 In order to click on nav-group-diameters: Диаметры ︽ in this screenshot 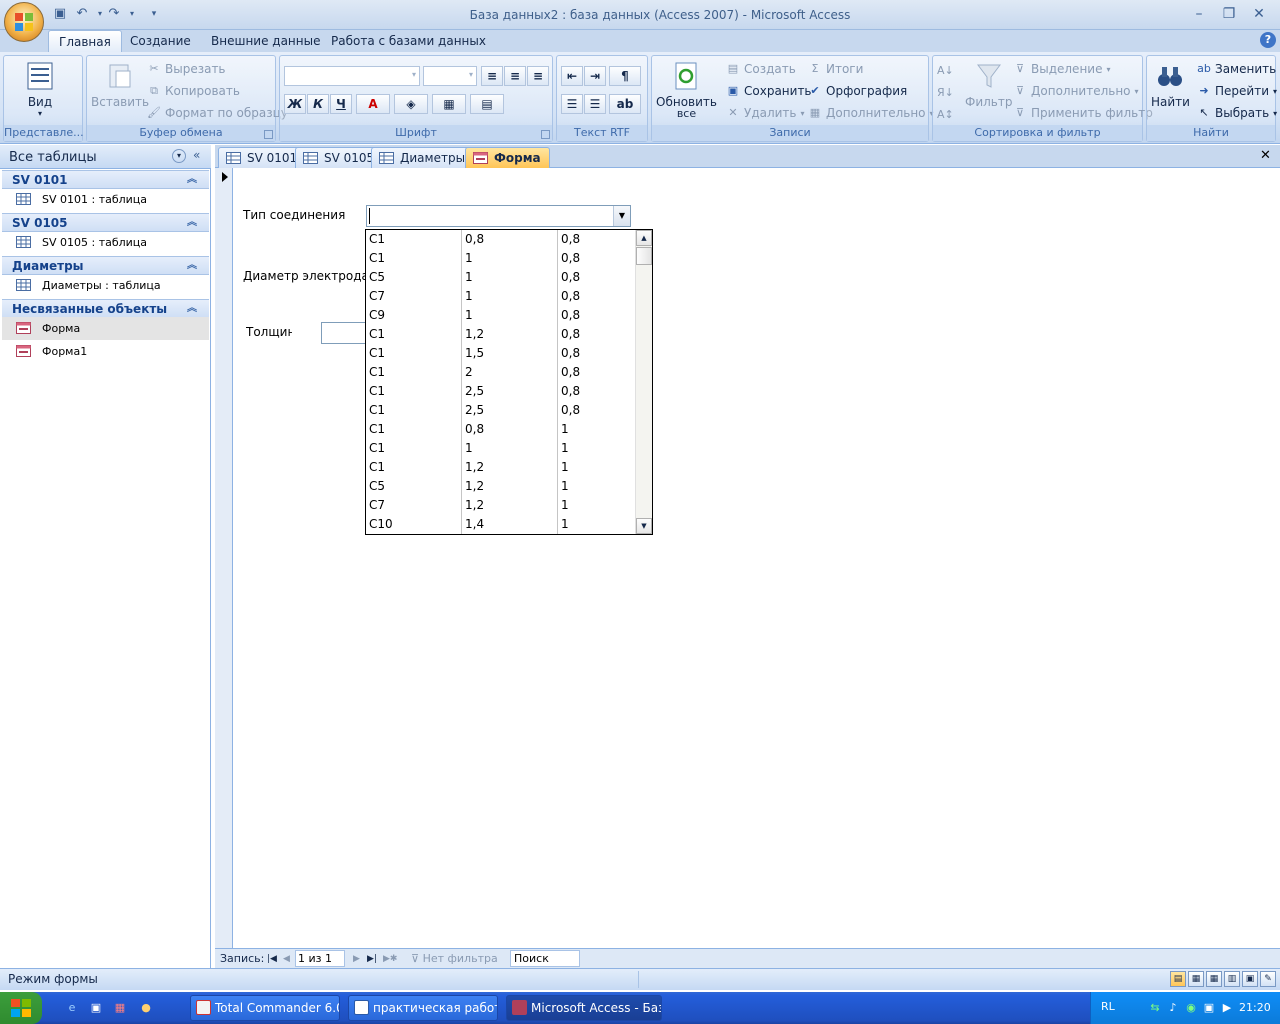, I will do `click(105, 265)`.